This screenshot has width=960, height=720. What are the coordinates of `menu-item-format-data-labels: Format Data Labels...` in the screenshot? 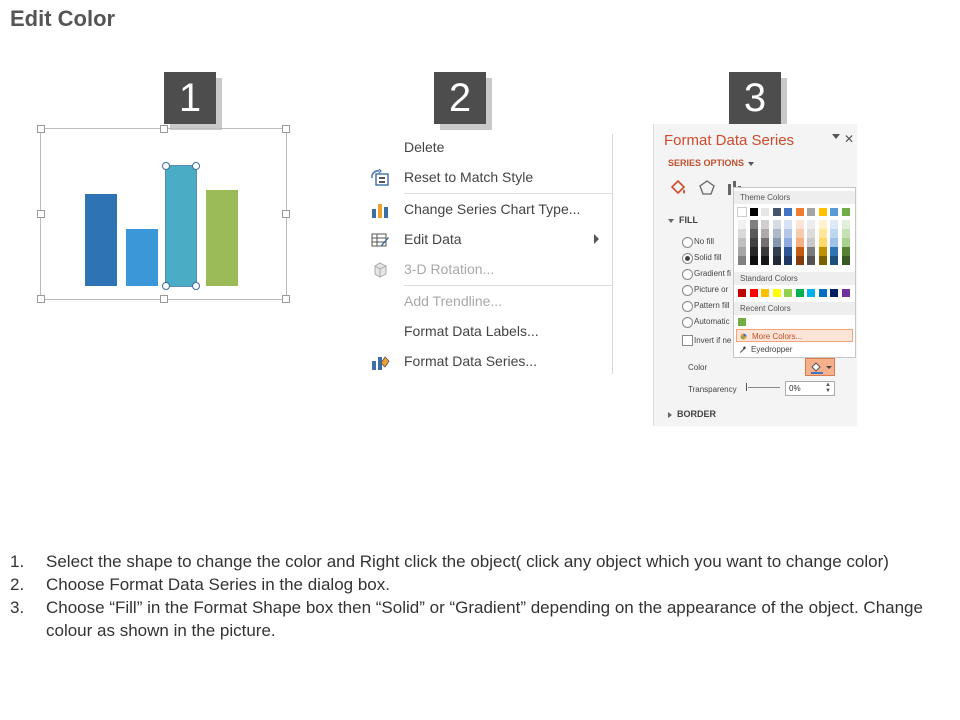 It's located at (489, 332).